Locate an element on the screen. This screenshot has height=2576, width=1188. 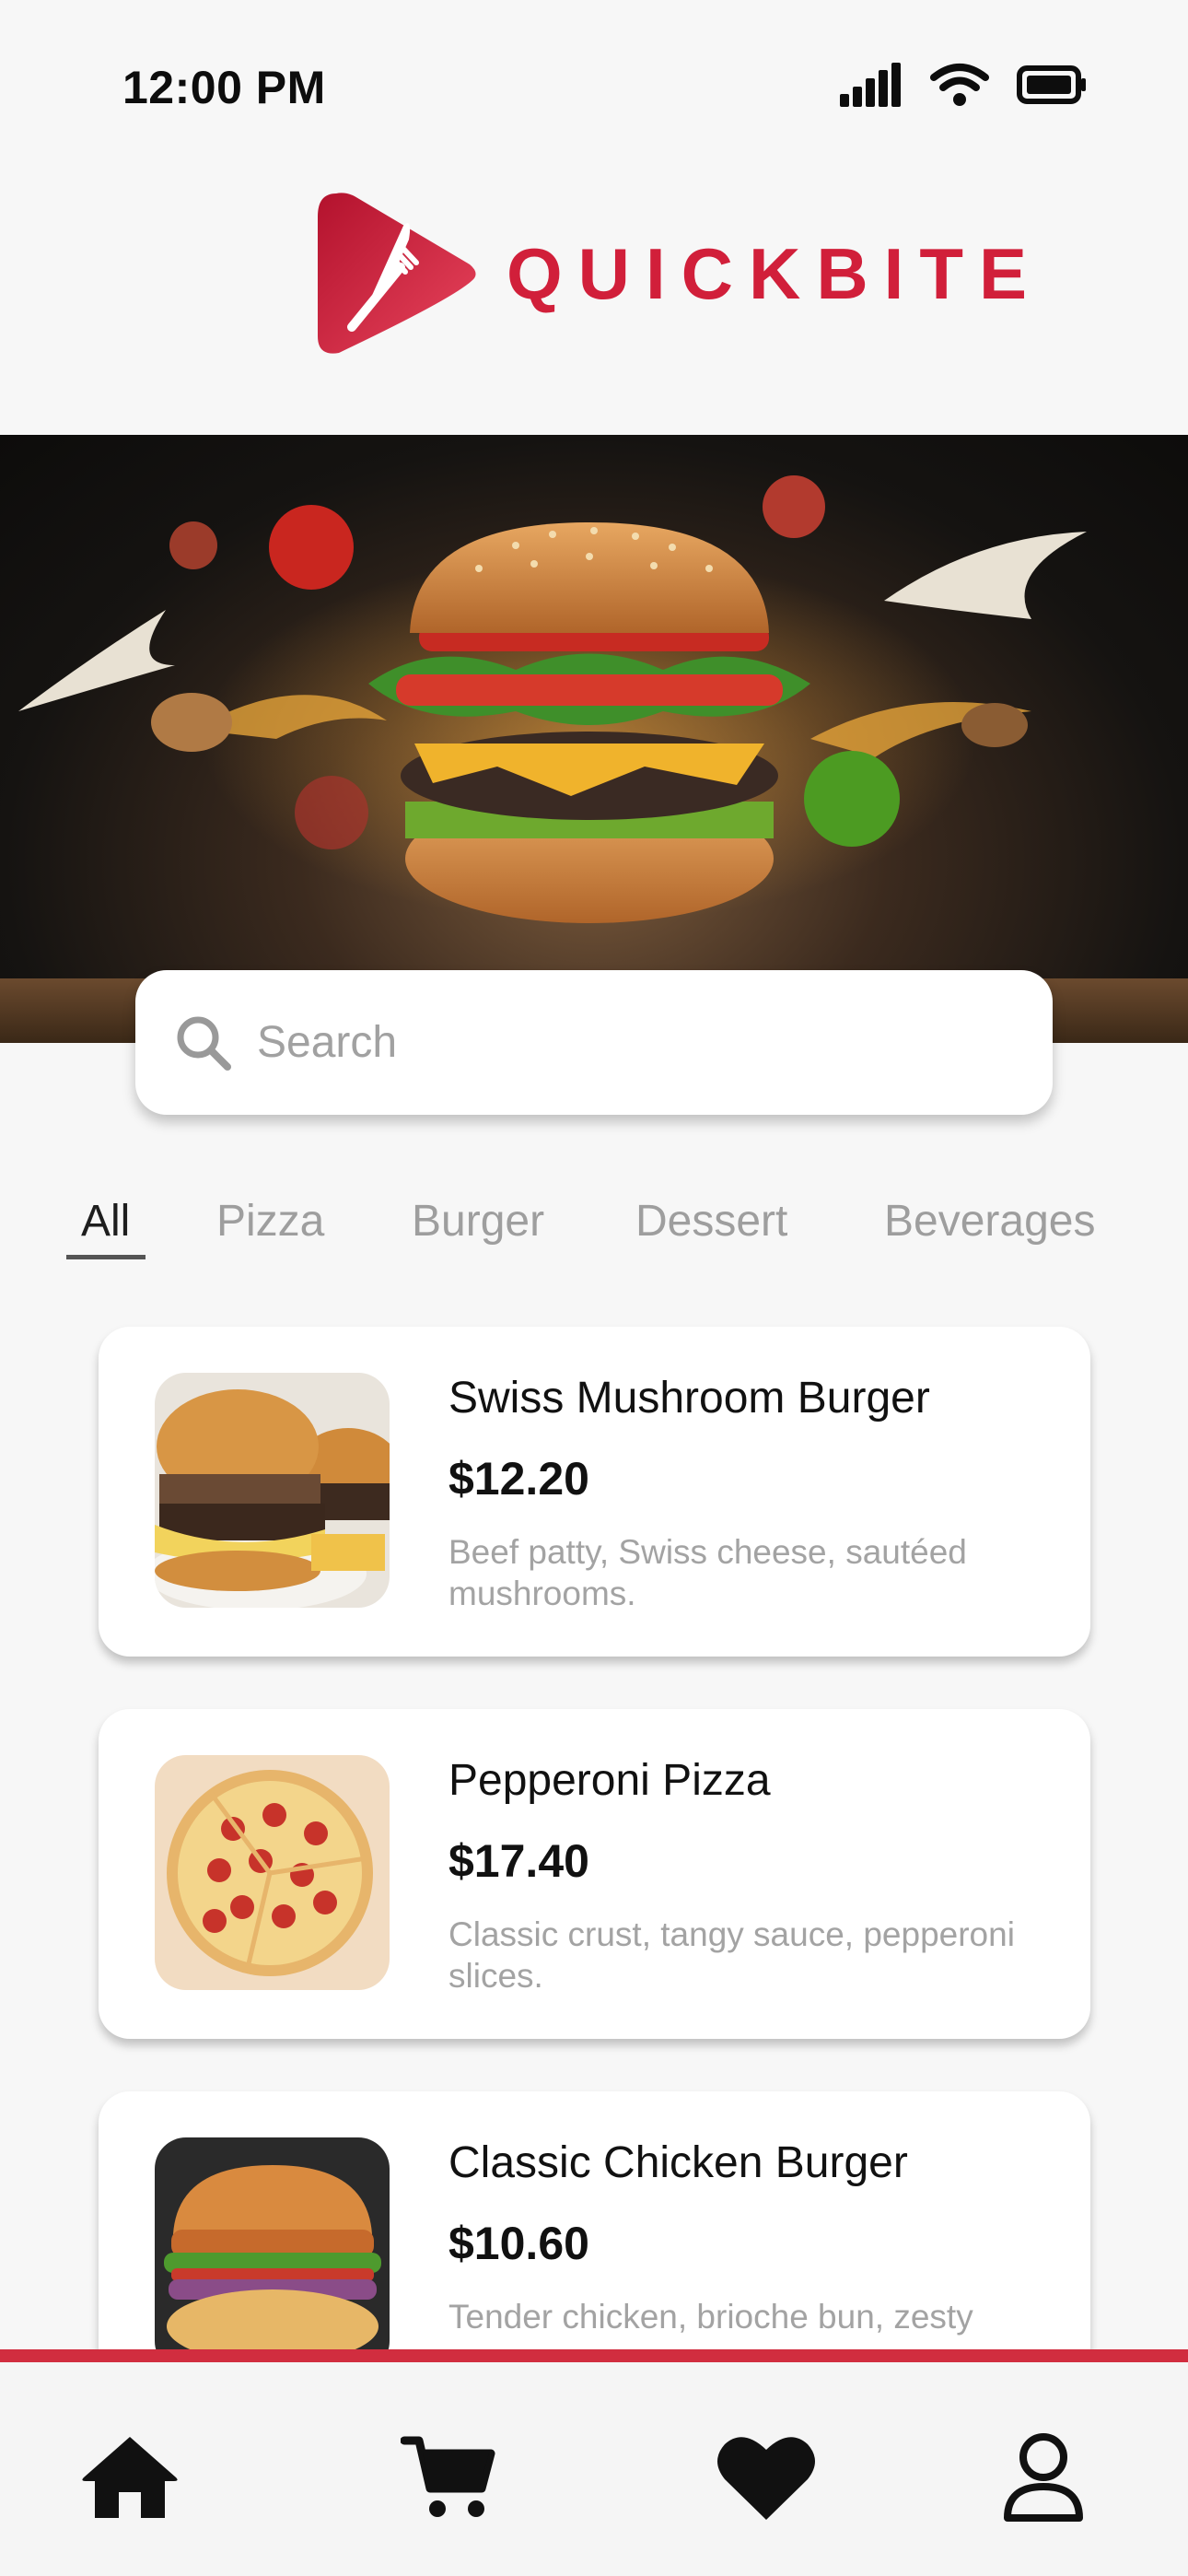
tab-dessert: Dessert is located at coordinates (711, 1221).